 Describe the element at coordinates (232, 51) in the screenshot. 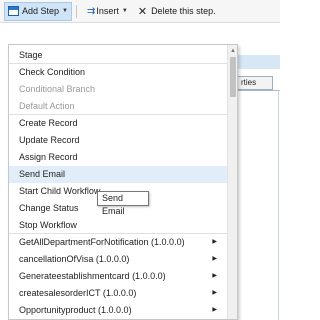

I see `scroll-up-icon: ▲` at that location.